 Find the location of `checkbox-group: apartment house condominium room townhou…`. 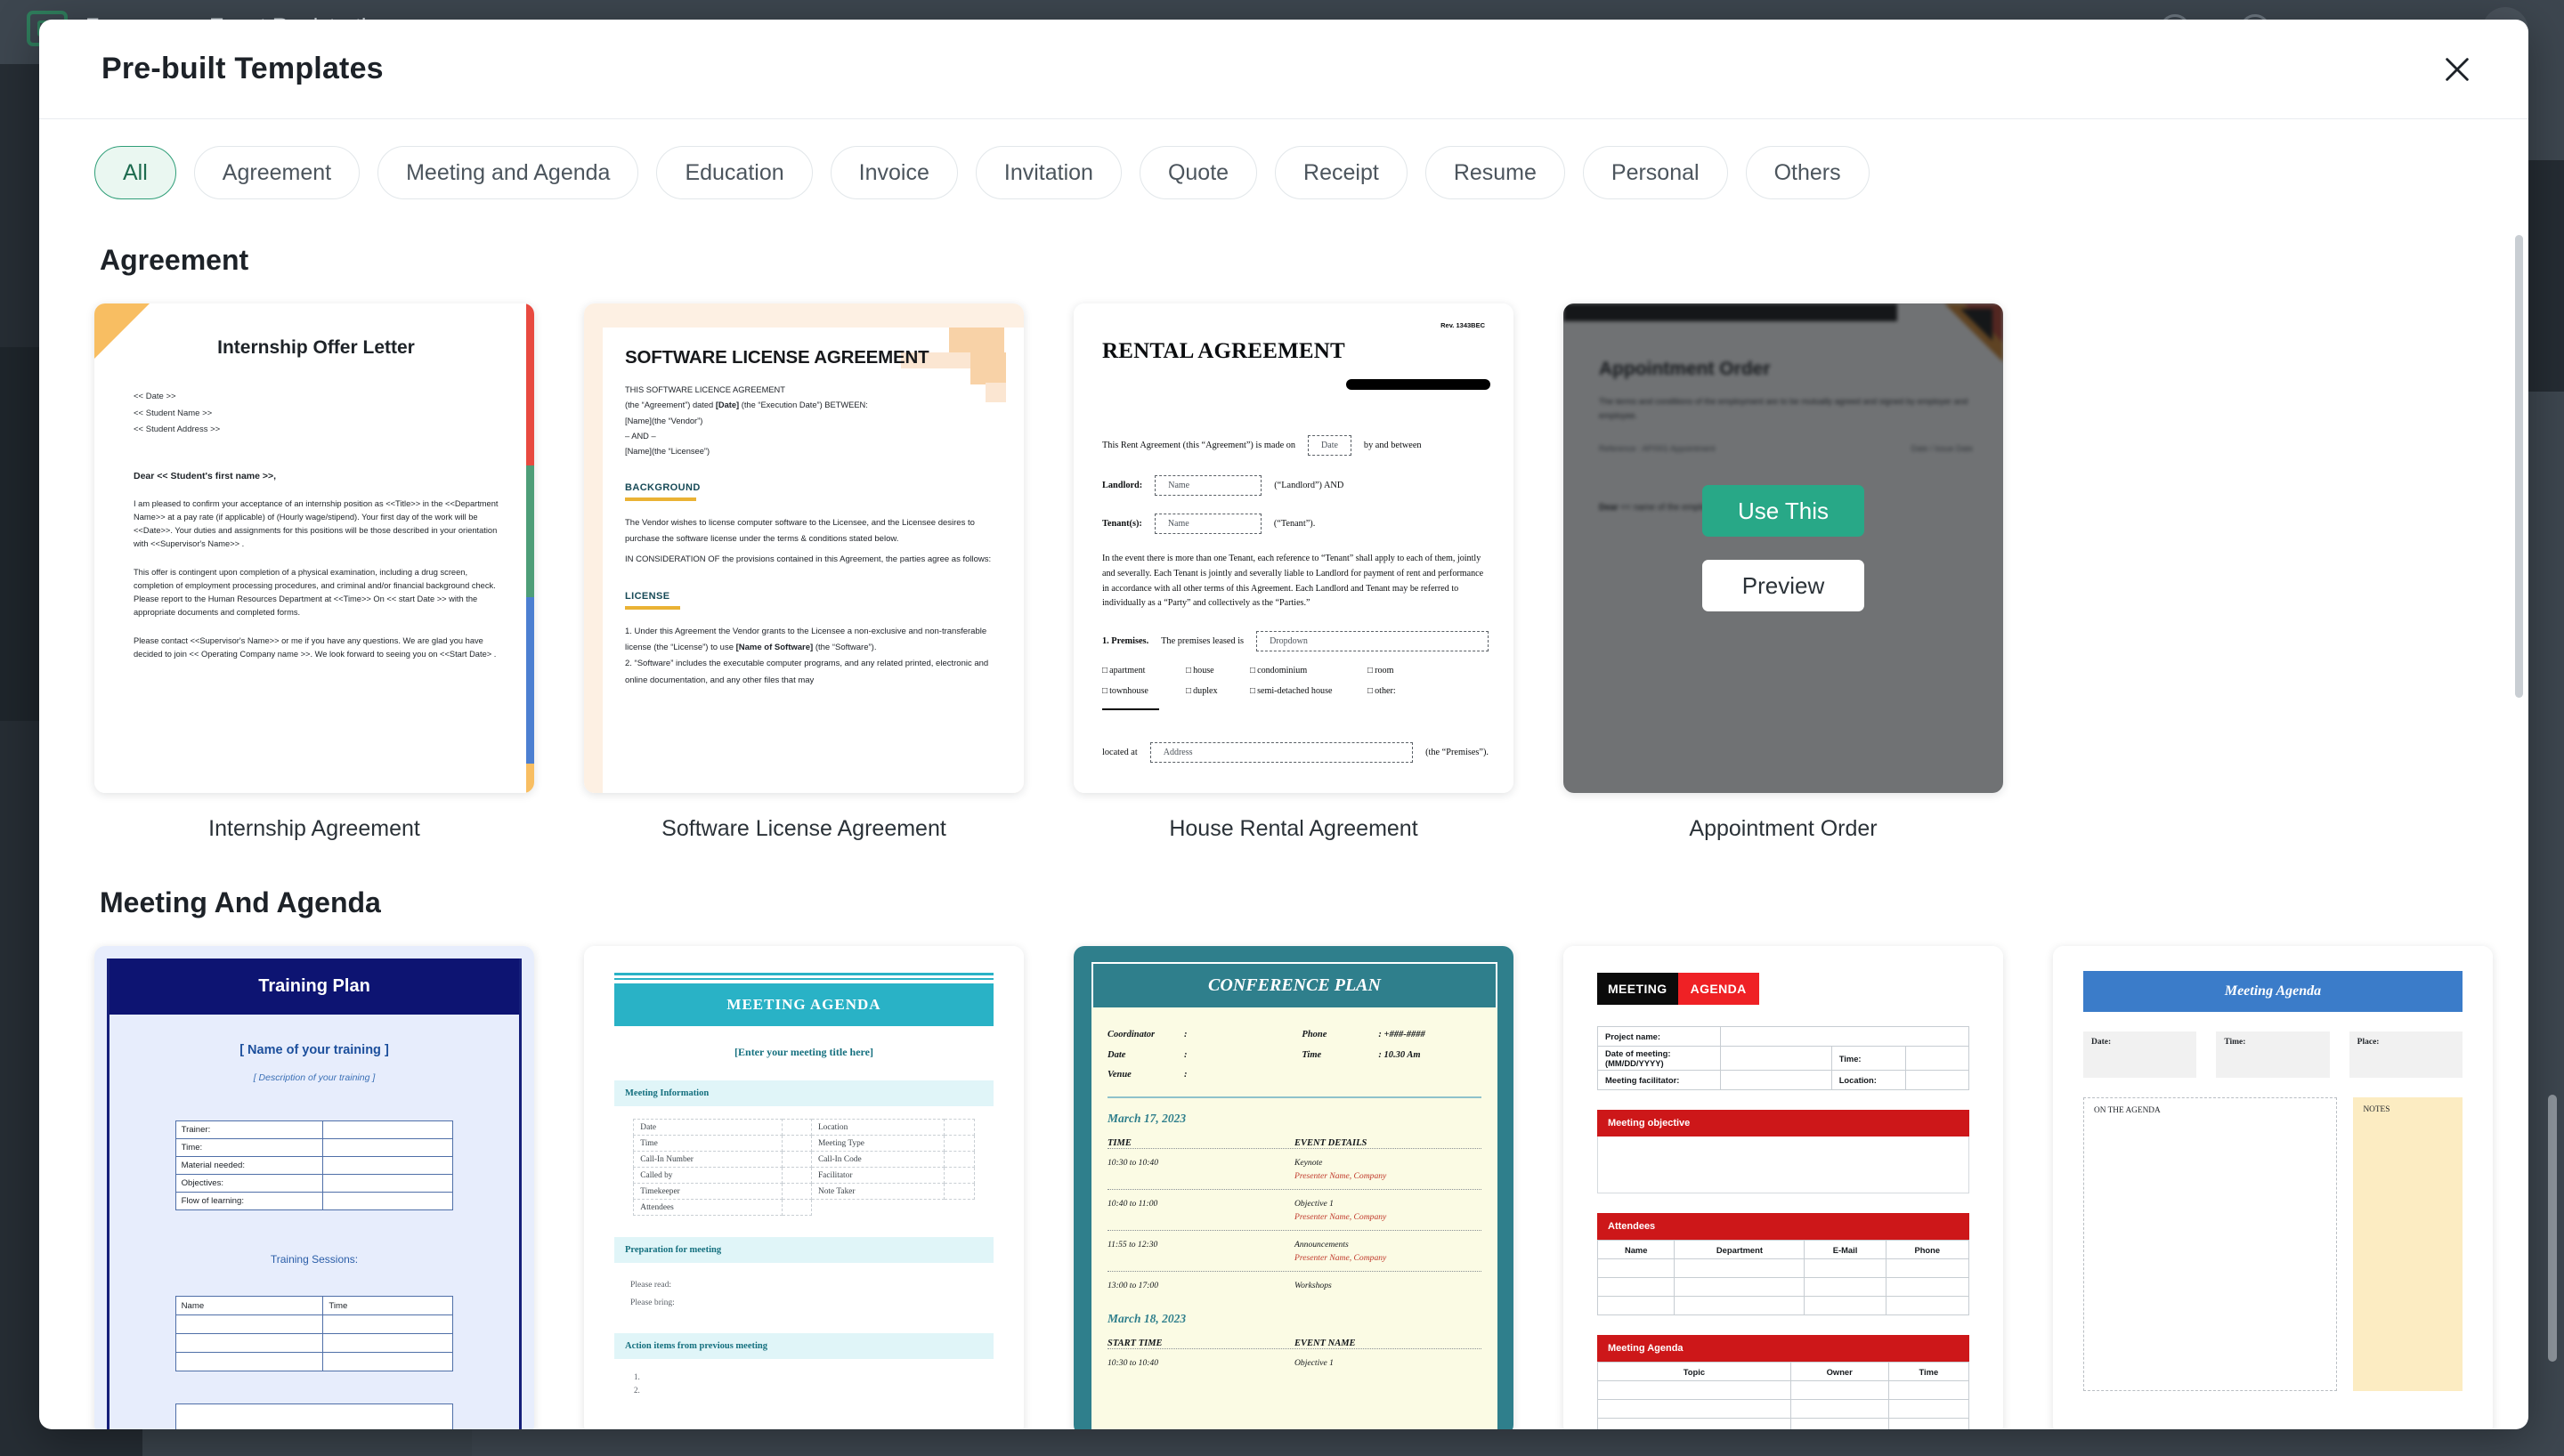

checkbox-group: apartment house condominium room townhou… is located at coordinates (1295, 681).